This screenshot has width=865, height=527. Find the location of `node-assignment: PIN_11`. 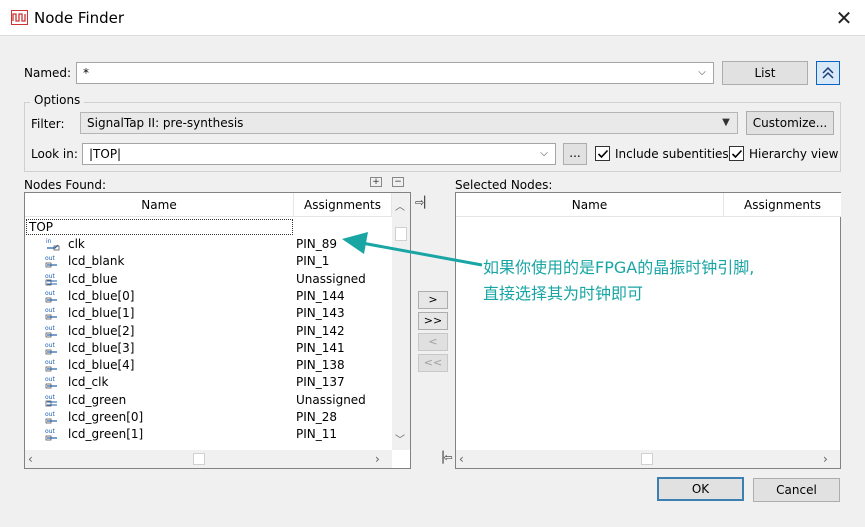

node-assignment: PIN_11 is located at coordinates (317, 434).